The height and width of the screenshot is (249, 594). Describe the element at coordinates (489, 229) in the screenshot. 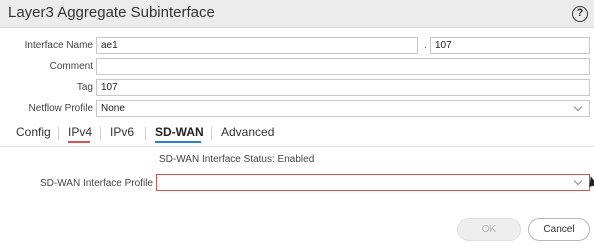

I see `ok-button: OK` at that location.